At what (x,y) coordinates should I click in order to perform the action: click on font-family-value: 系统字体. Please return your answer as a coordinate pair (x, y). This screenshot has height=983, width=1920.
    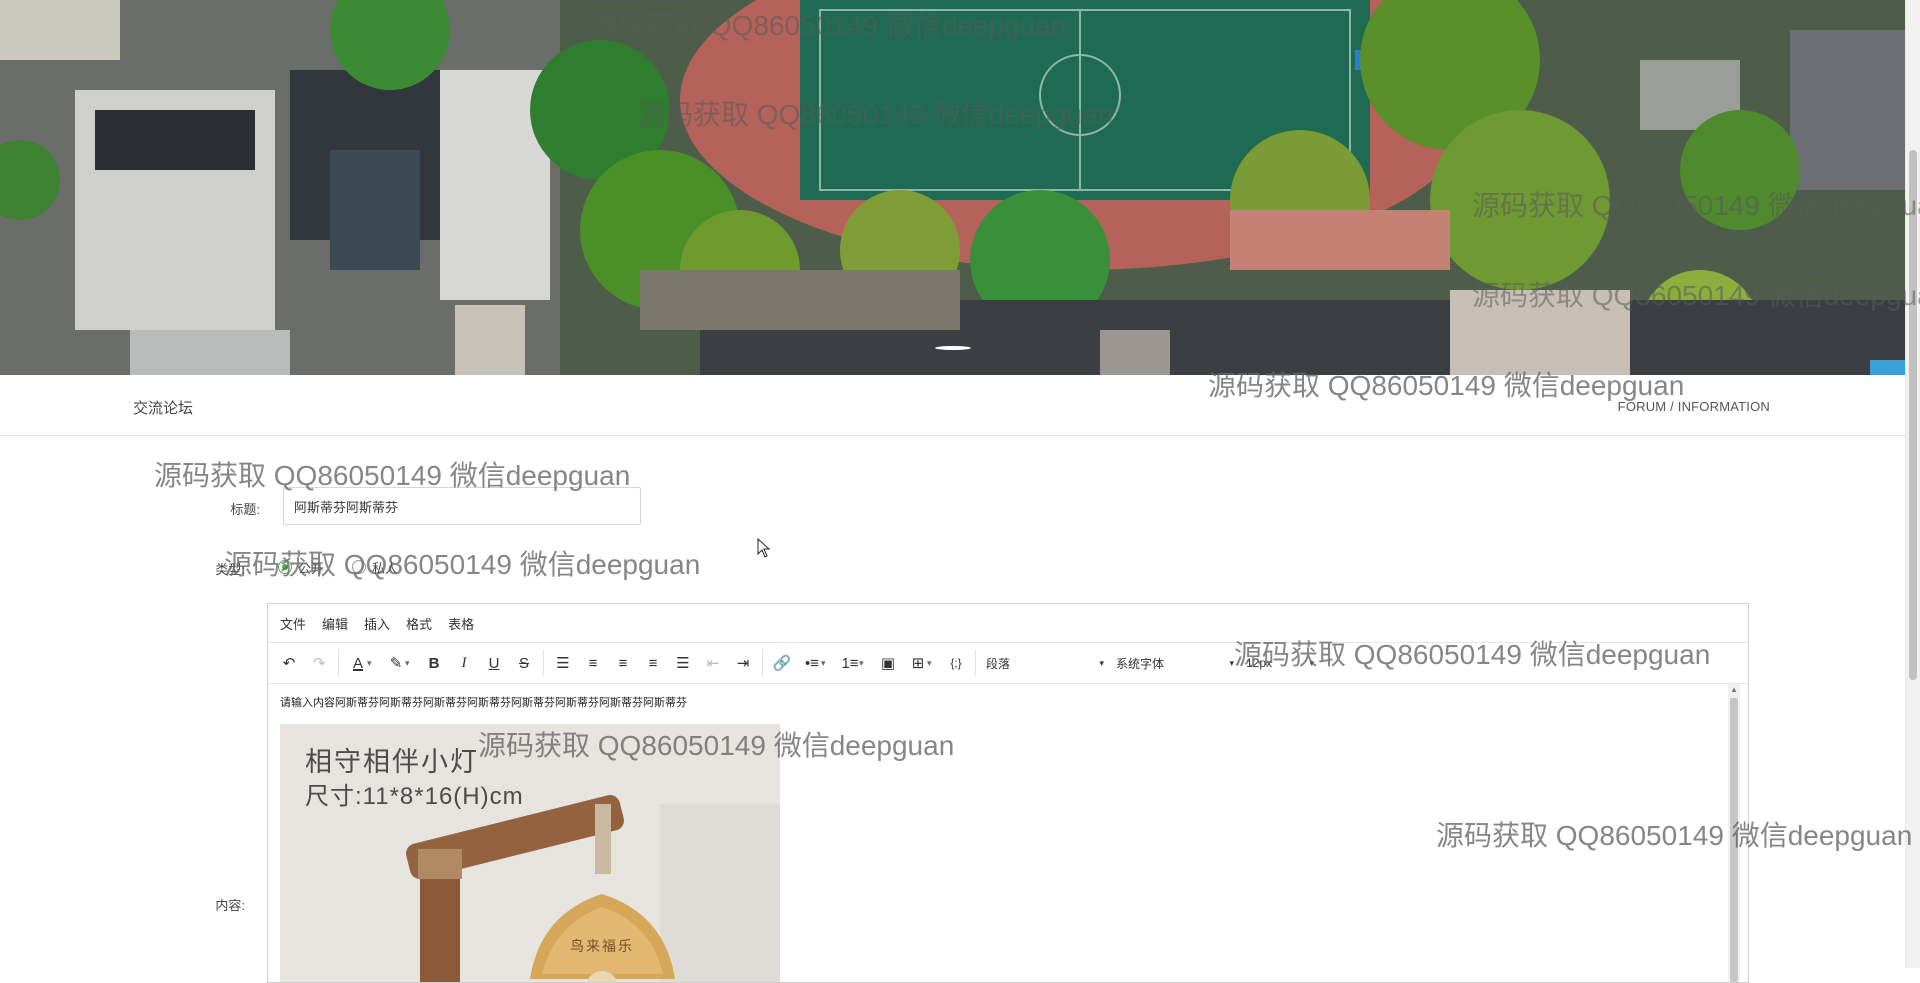
    Looking at the image, I should click on (1140, 663).